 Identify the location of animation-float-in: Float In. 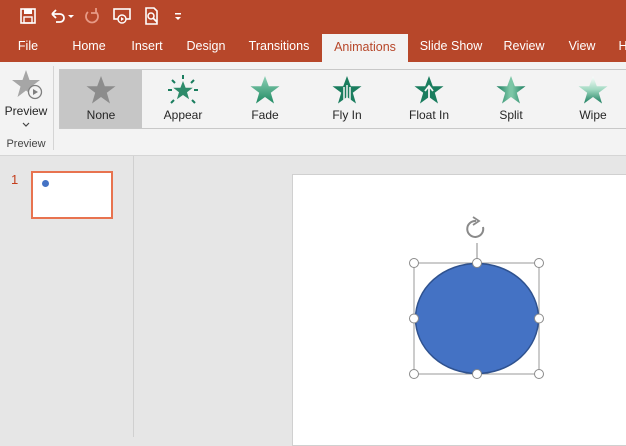
(429, 99).